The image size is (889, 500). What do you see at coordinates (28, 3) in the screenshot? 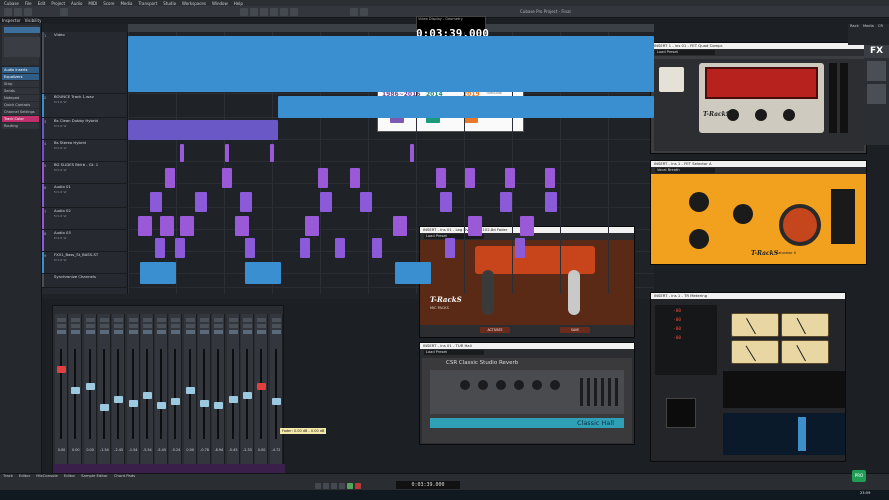
I see `menu-item: File` at bounding box center [28, 3].